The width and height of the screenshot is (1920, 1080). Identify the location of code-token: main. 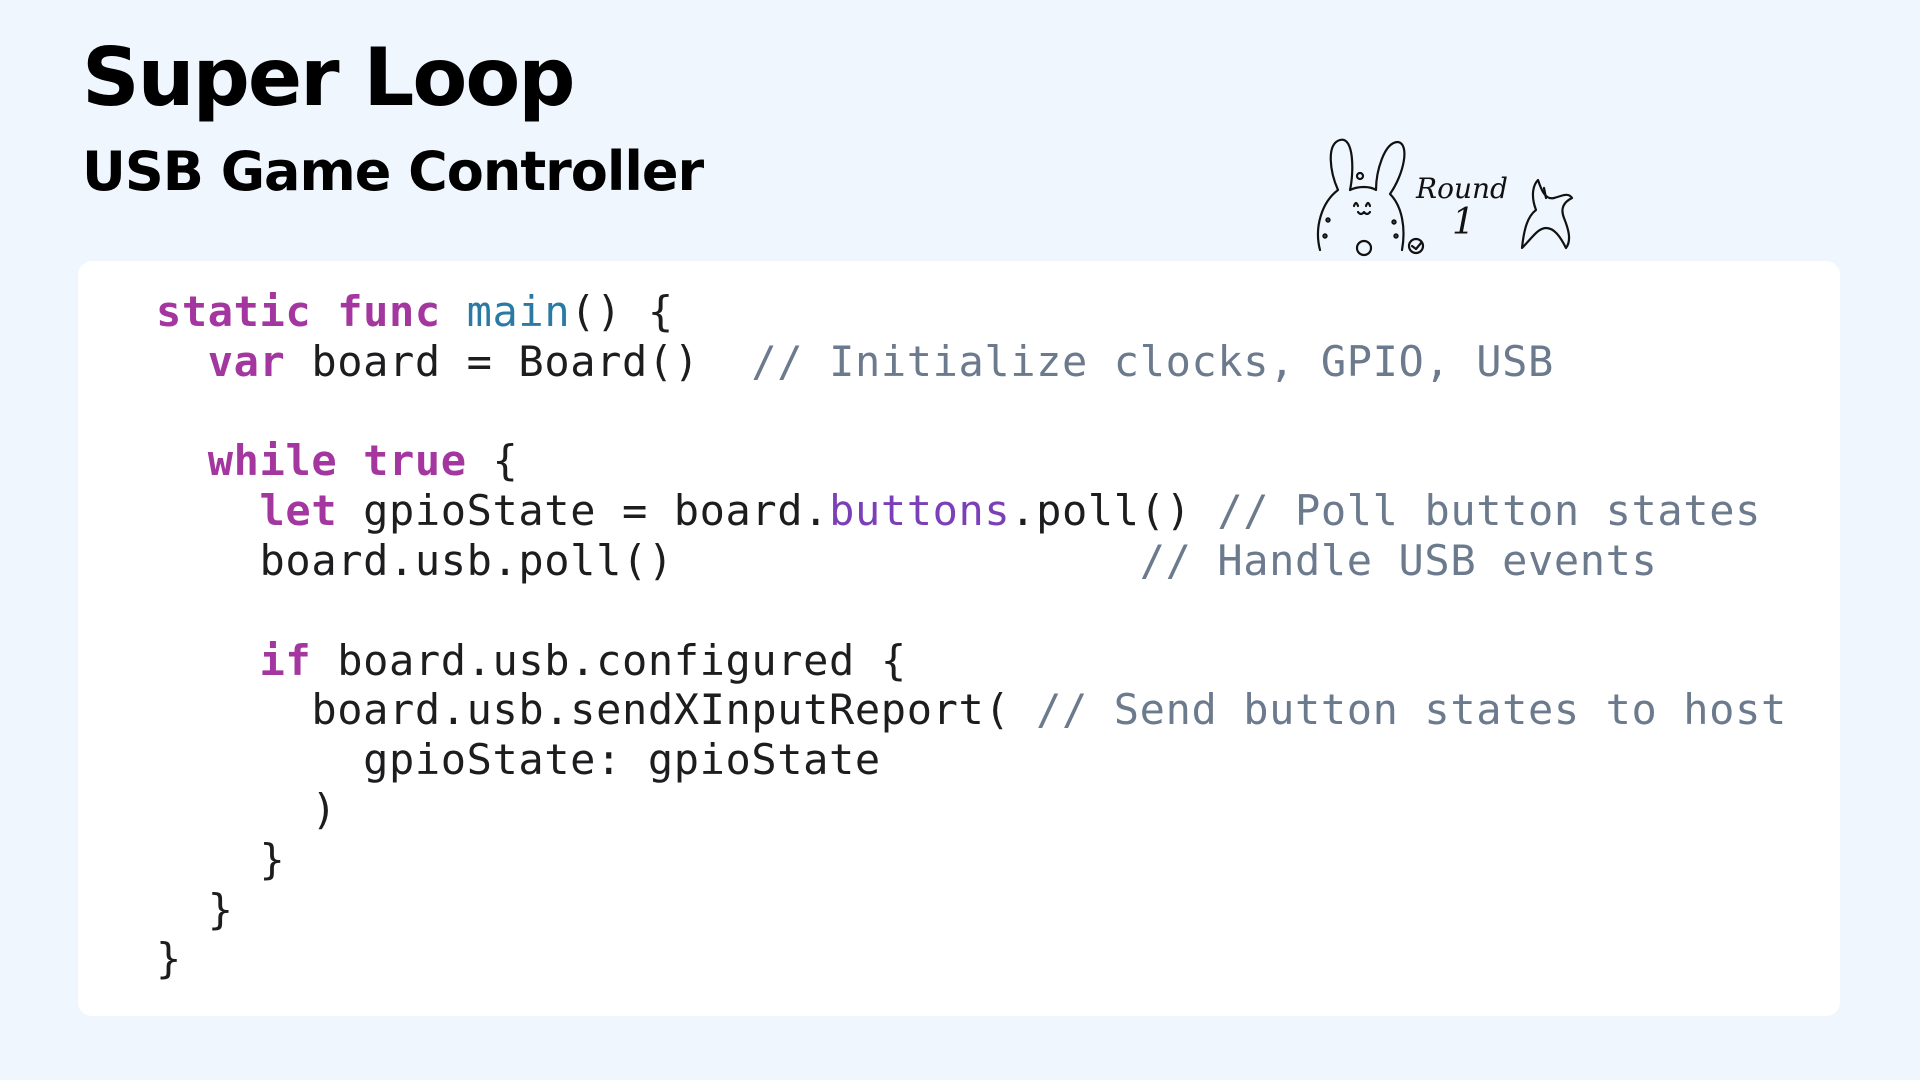
(518, 311).